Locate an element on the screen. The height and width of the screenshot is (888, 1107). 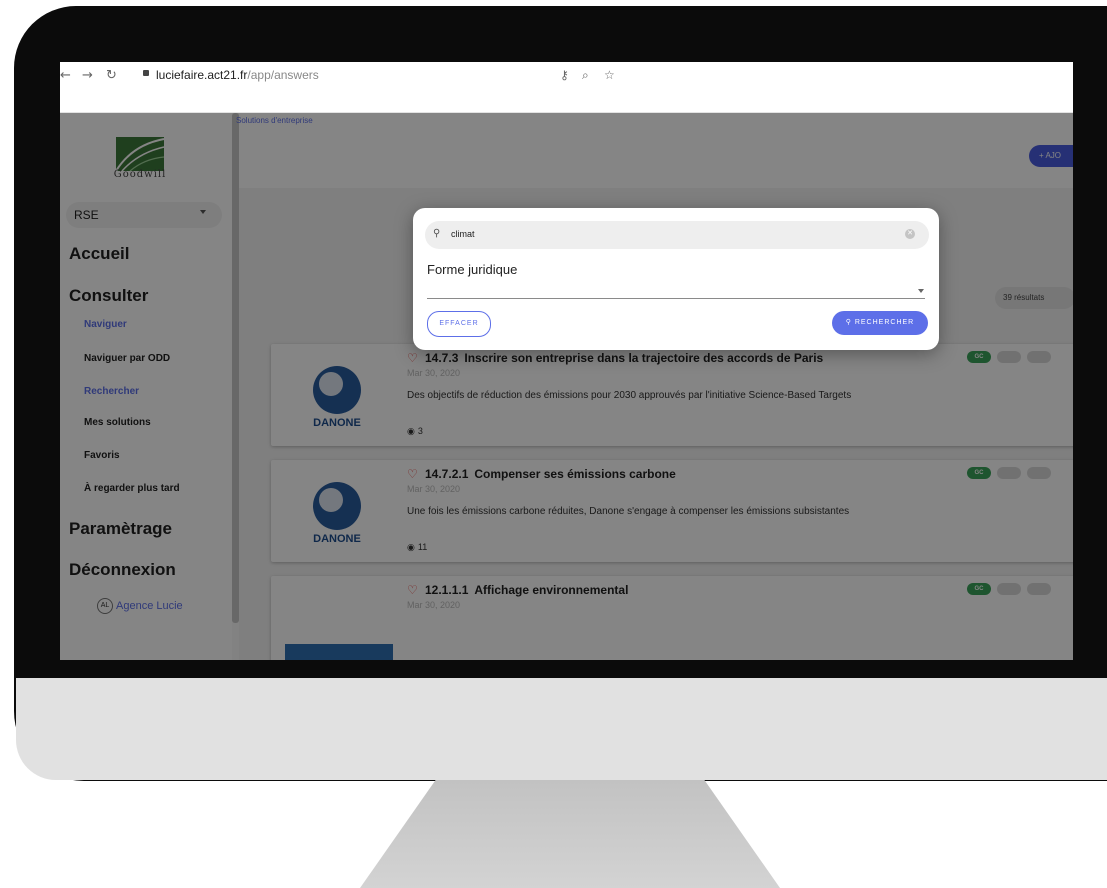
address-bar: luciefaire.act21.fr/app/answers is located at coordinates (237, 75).